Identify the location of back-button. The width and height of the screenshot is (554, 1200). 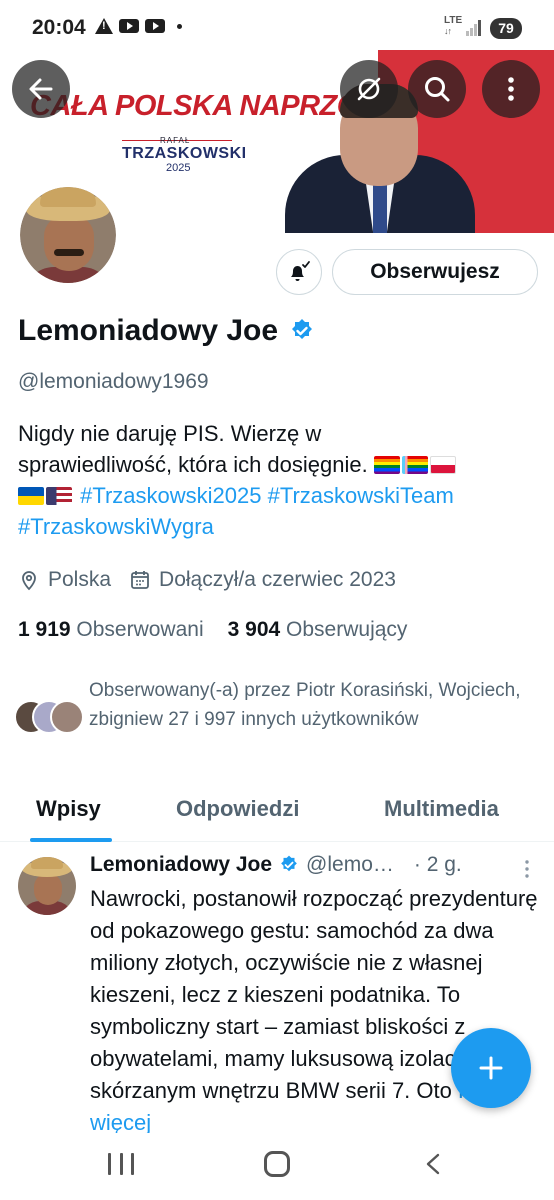
(41, 89).